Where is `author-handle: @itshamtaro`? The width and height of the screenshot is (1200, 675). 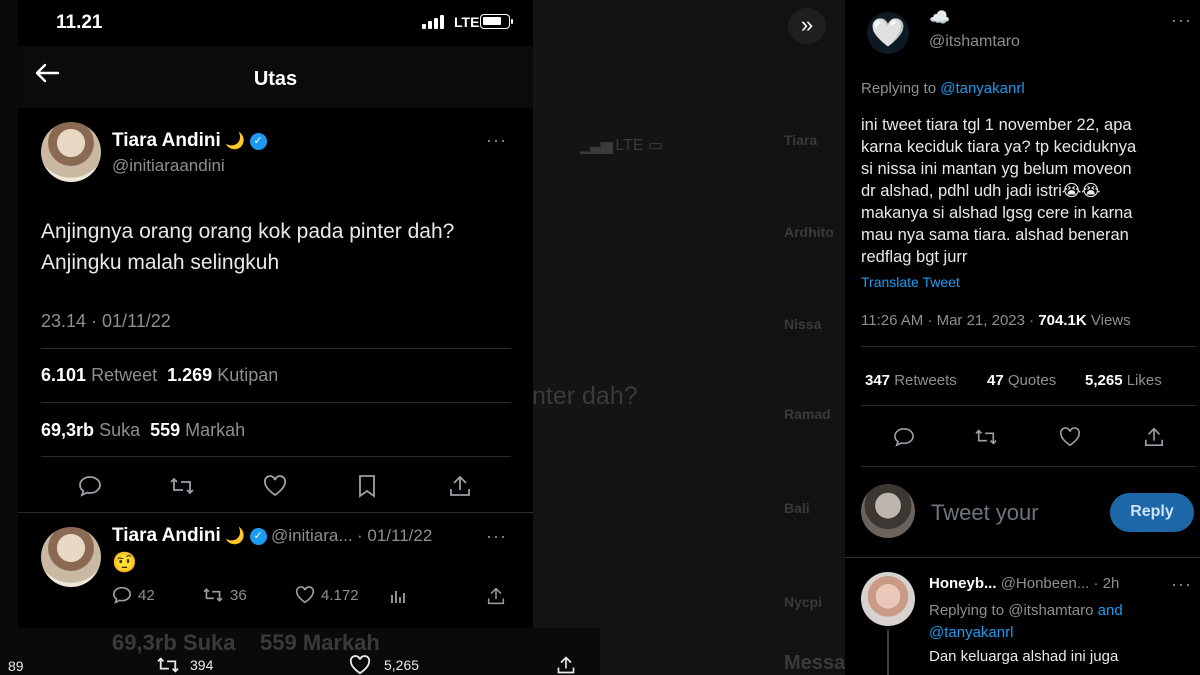
author-handle: @itshamtaro is located at coordinates (974, 42).